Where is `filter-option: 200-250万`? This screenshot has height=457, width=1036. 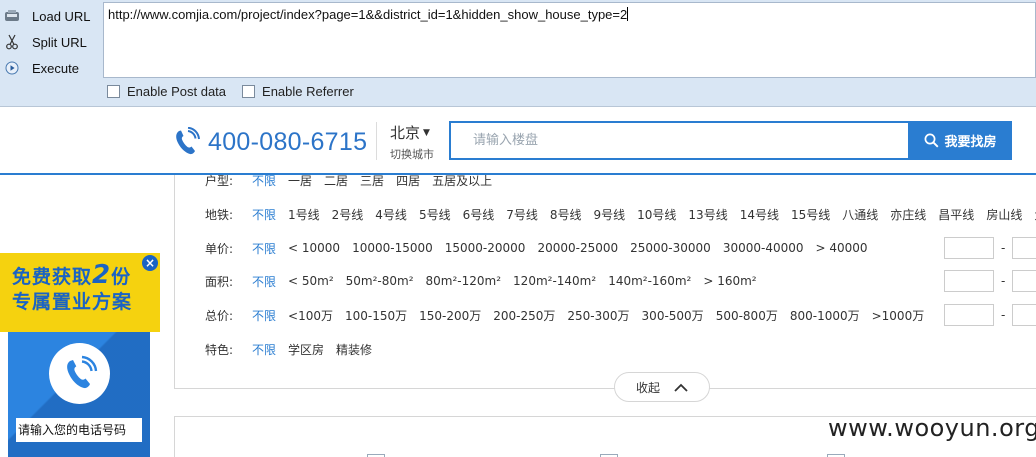 filter-option: 200-250万 is located at coordinates (524, 315).